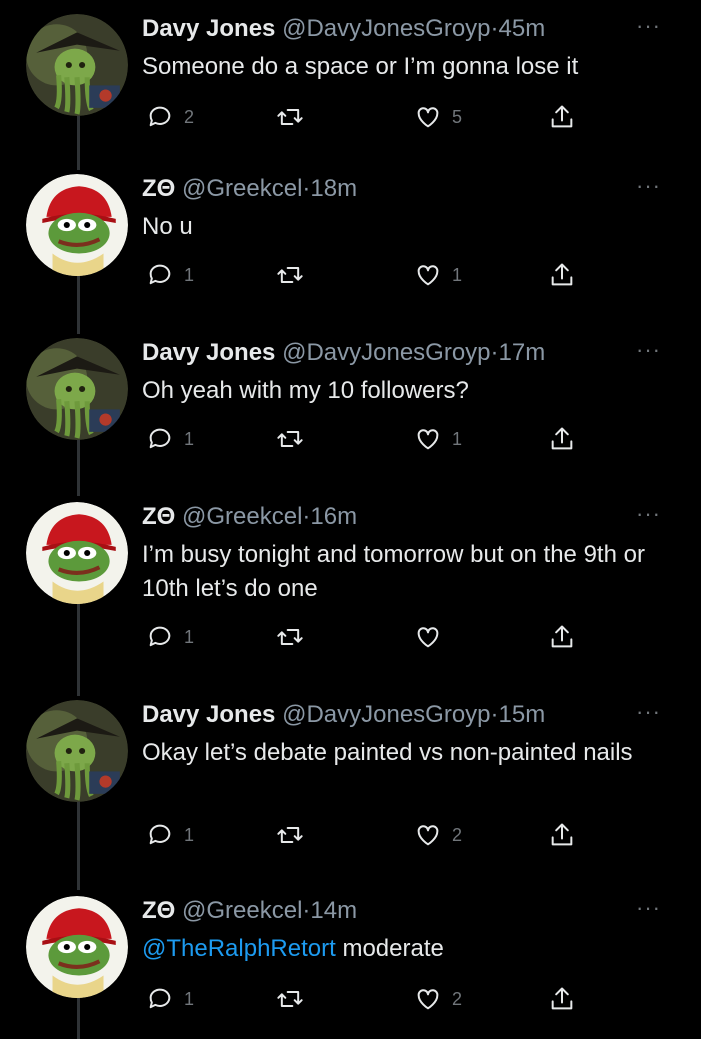 This screenshot has height=1039, width=701. What do you see at coordinates (367, 999) in the screenshot?
I see `tweet-actions: 1 2` at bounding box center [367, 999].